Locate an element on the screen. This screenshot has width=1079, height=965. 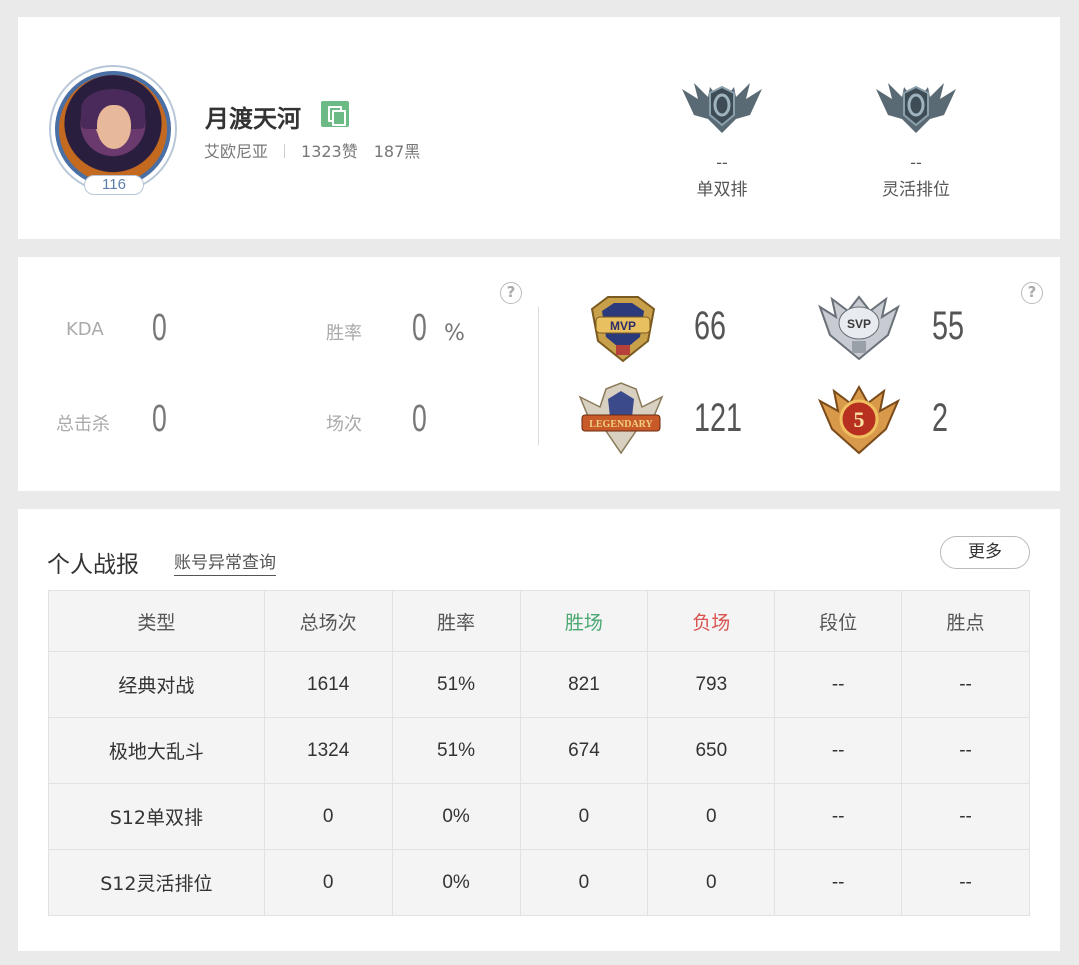
rank-solo-value: -- is located at coordinates (722, 162).